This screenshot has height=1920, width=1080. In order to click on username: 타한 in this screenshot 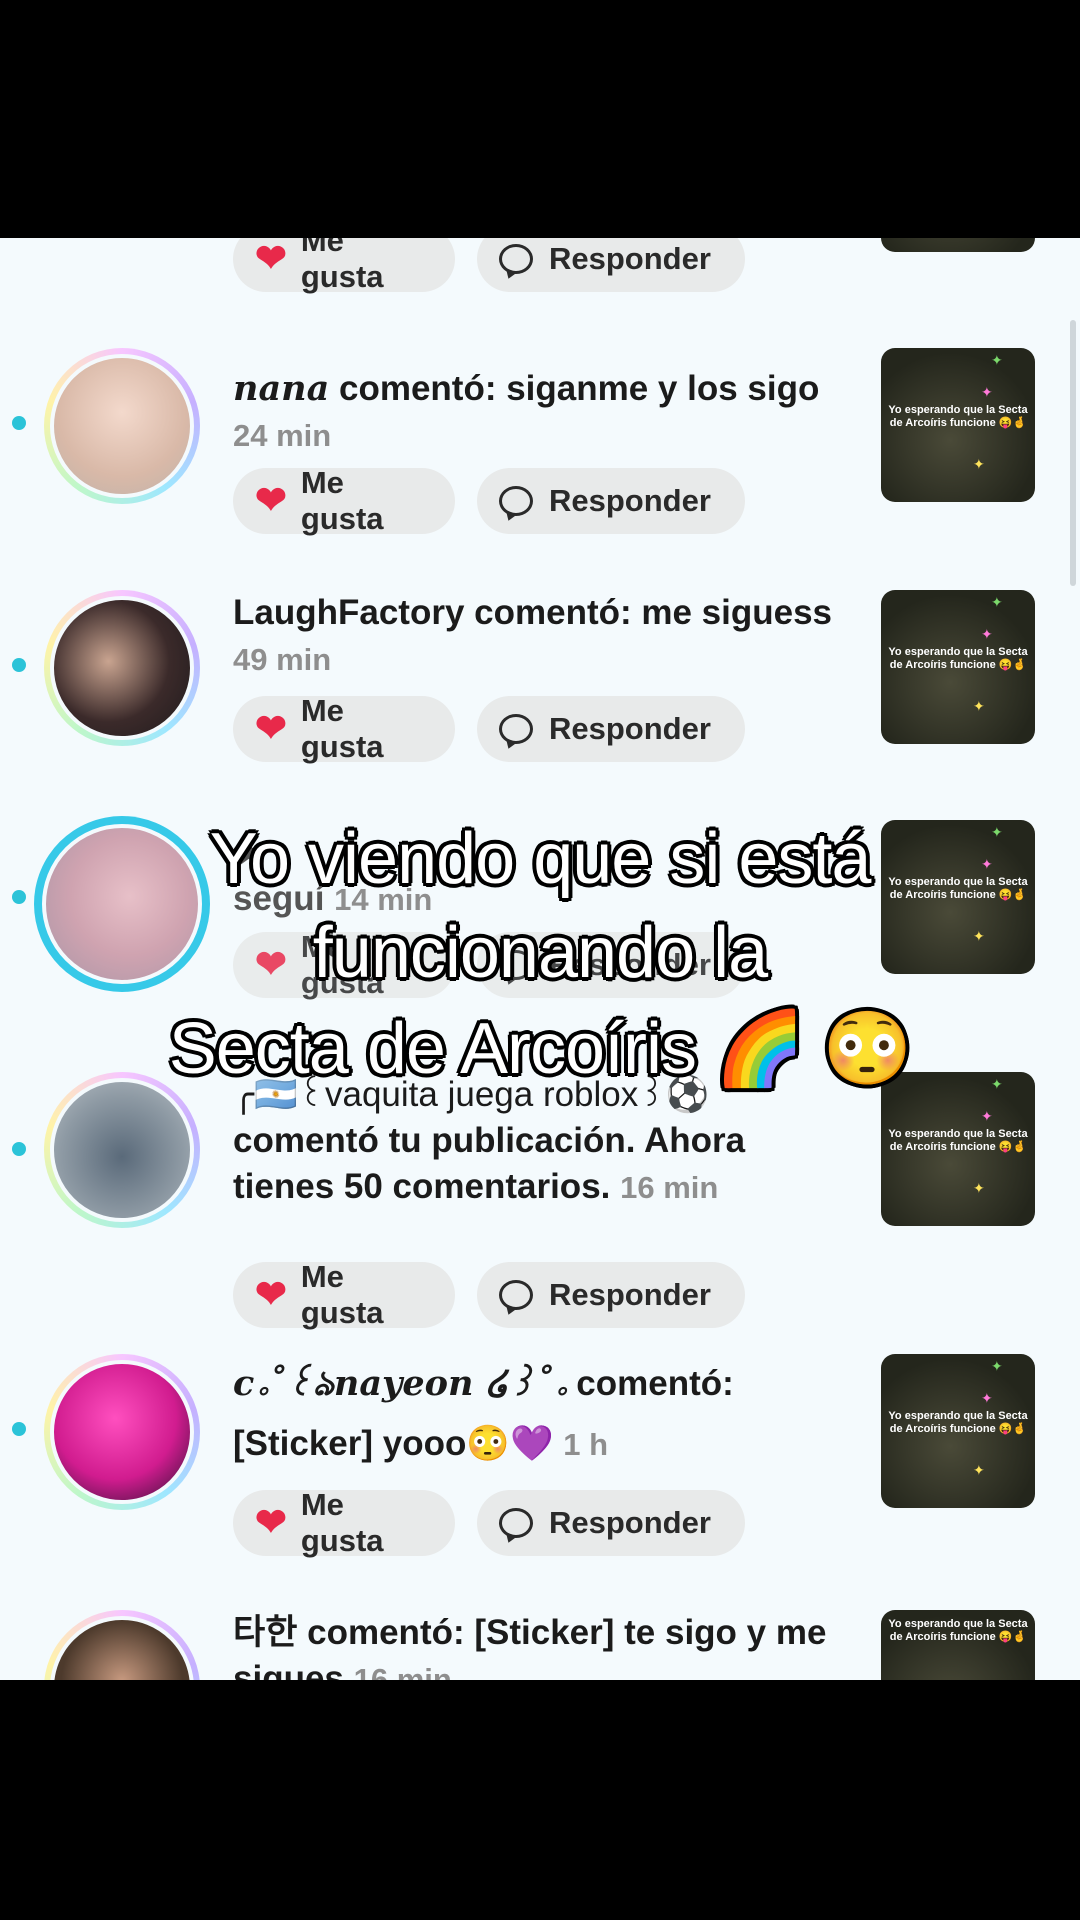, I will do `click(265, 1632)`.